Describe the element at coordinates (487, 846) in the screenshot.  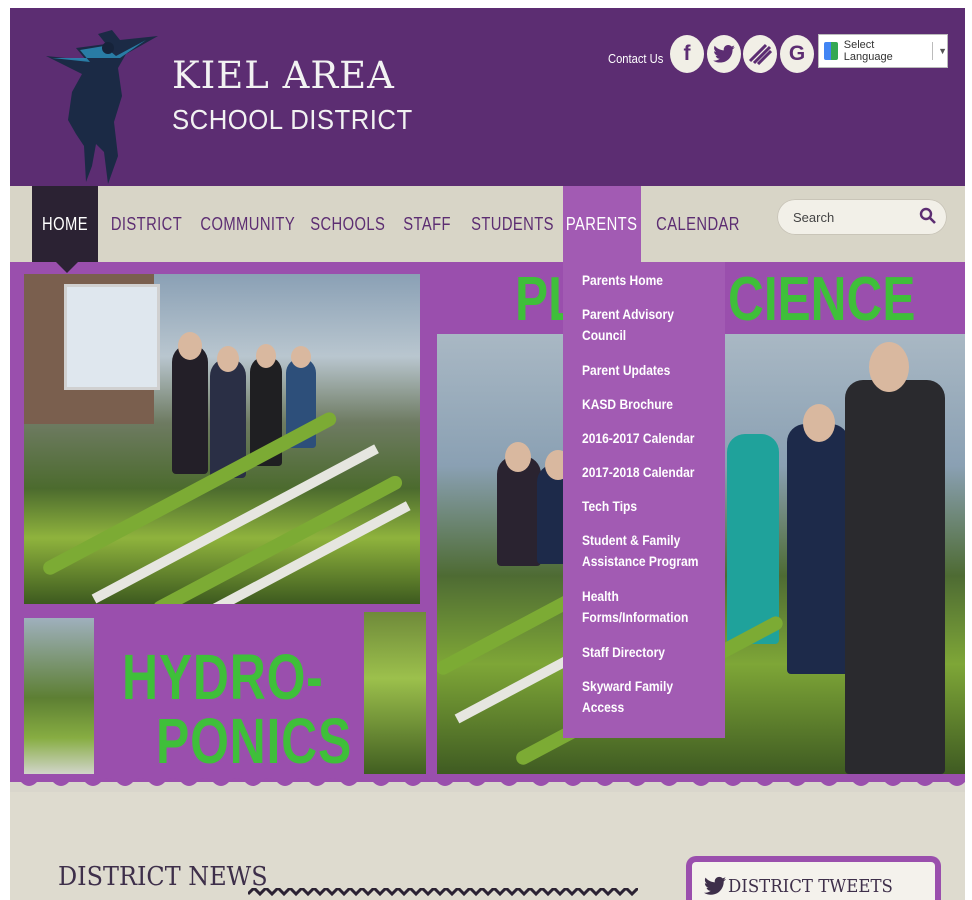
I see `content-area: DISTRICT NEWS DISTRICT TWEETS` at that location.